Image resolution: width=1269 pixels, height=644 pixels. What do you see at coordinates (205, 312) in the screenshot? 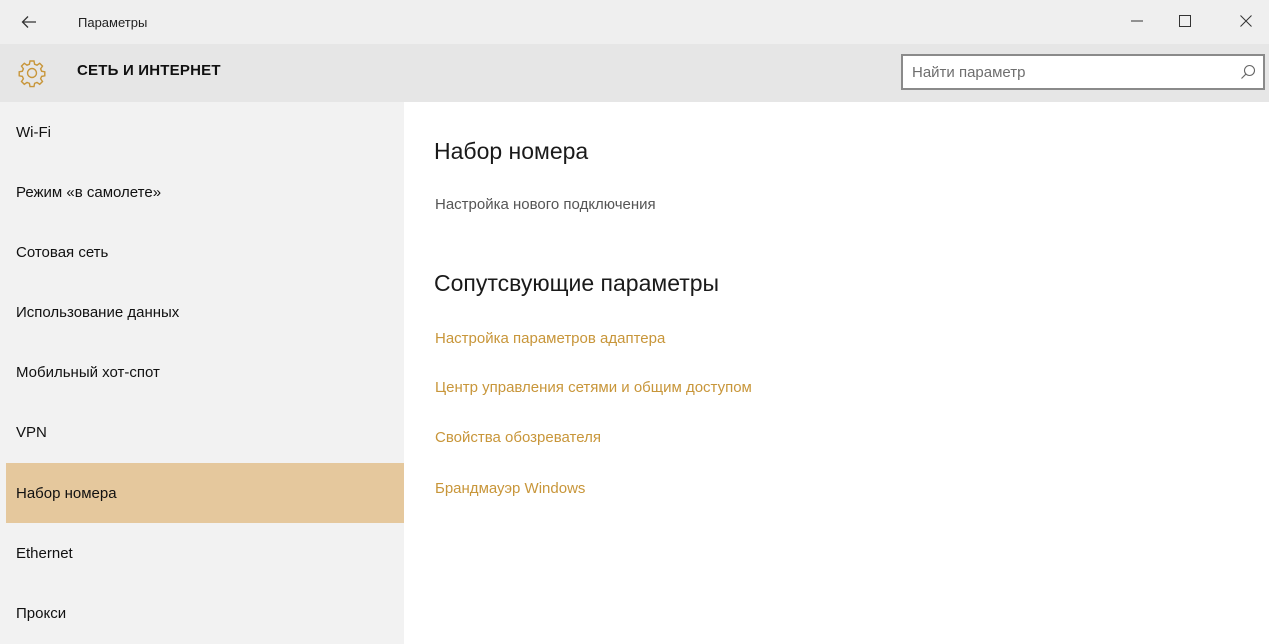
I see `sidebar-item-data-usage: Использование данных` at bounding box center [205, 312].